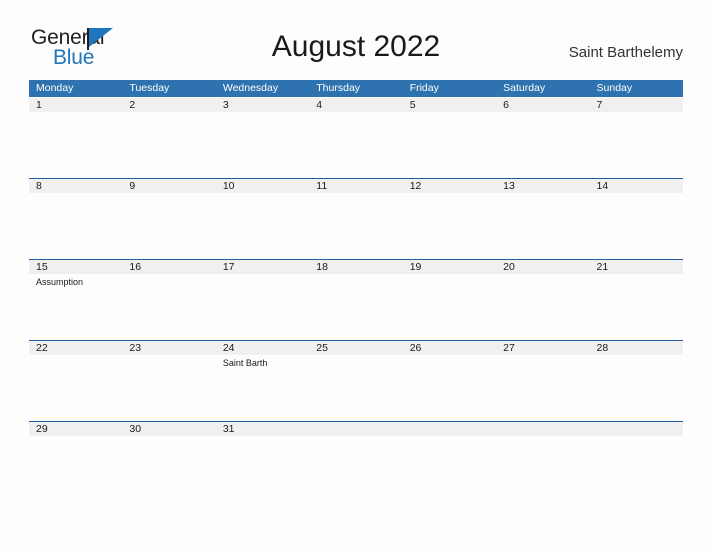 The width and height of the screenshot is (712, 550). What do you see at coordinates (75, 299) in the screenshot?
I see `day-cell: 15 Assumption` at bounding box center [75, 299].